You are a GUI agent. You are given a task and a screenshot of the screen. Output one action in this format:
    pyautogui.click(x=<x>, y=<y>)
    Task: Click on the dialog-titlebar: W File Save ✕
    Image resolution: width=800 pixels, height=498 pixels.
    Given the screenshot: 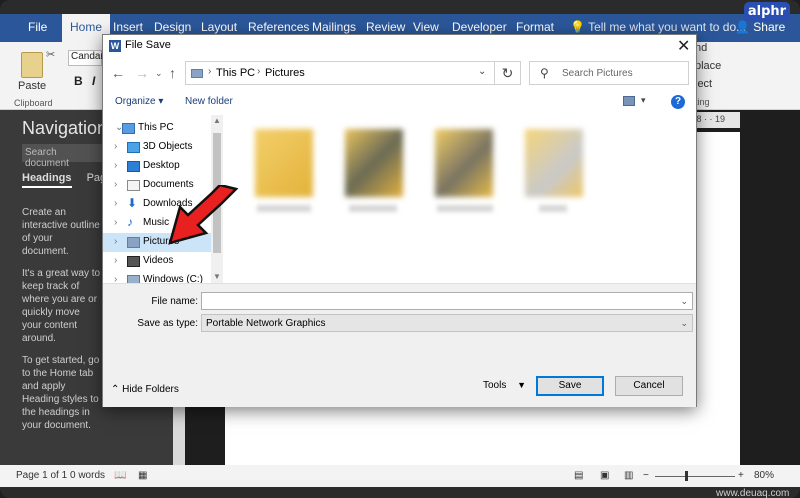 What is the action you would take?
    pyautogui.click(x=399, y=46)
    